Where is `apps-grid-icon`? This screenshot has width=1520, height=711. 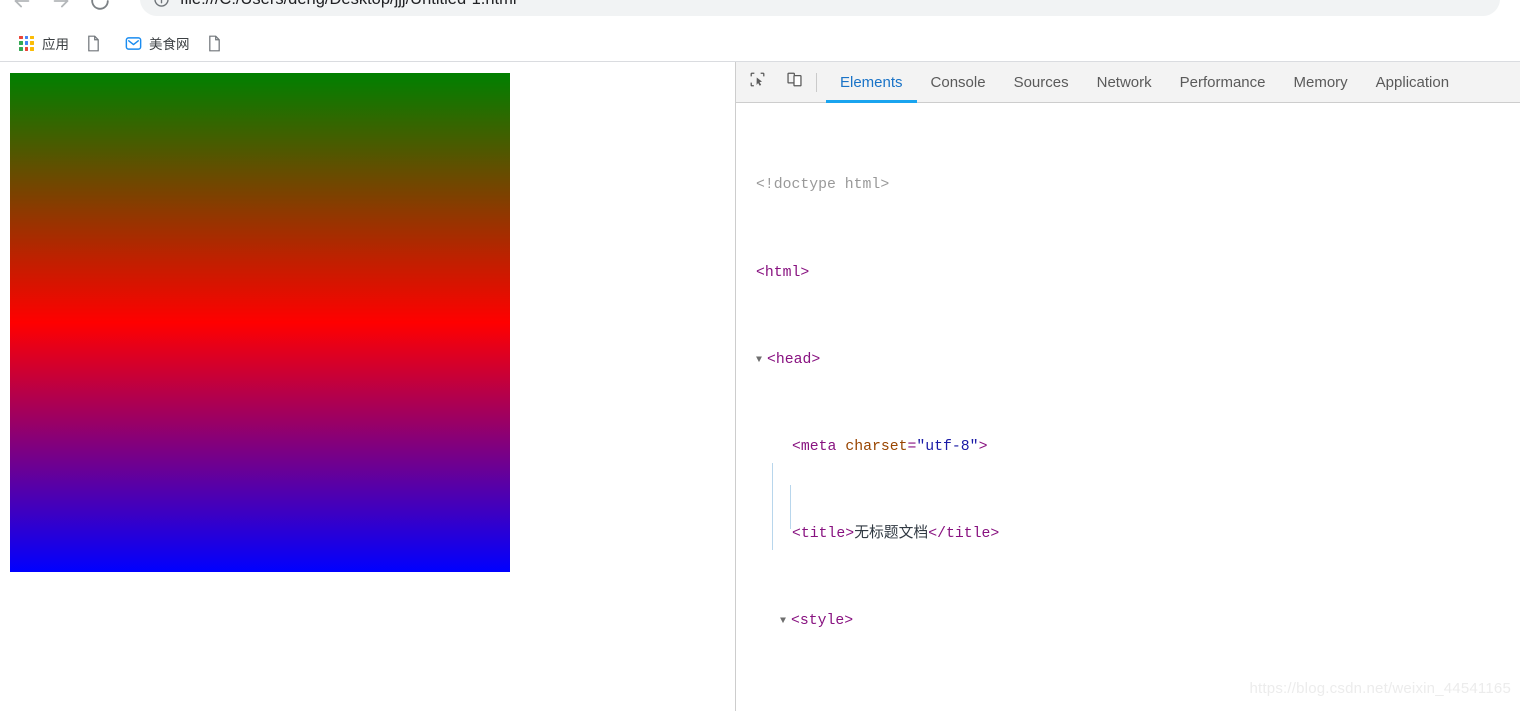 apps-grid-icon is located at coordinates (26, 43).